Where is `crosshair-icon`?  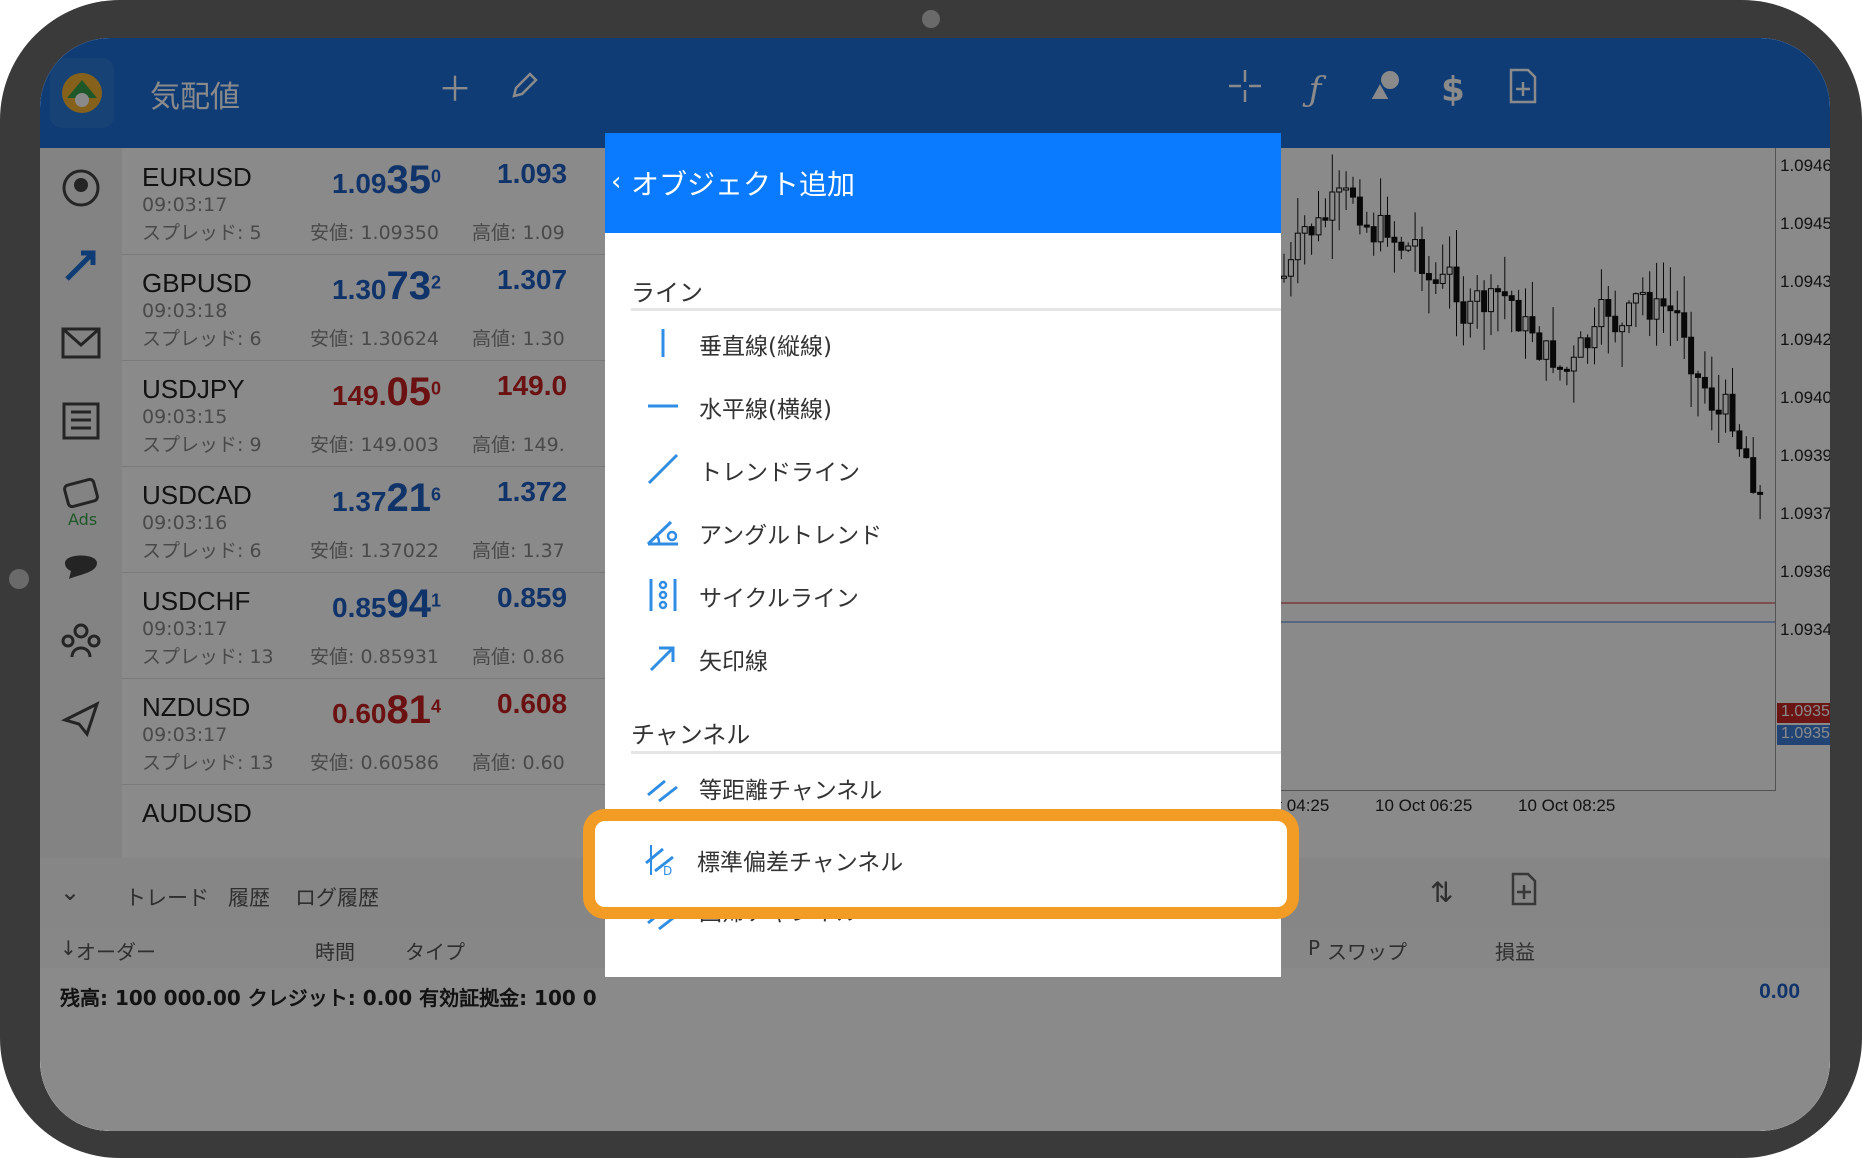
crosshair-icon is located at coordinates (1245, 91).